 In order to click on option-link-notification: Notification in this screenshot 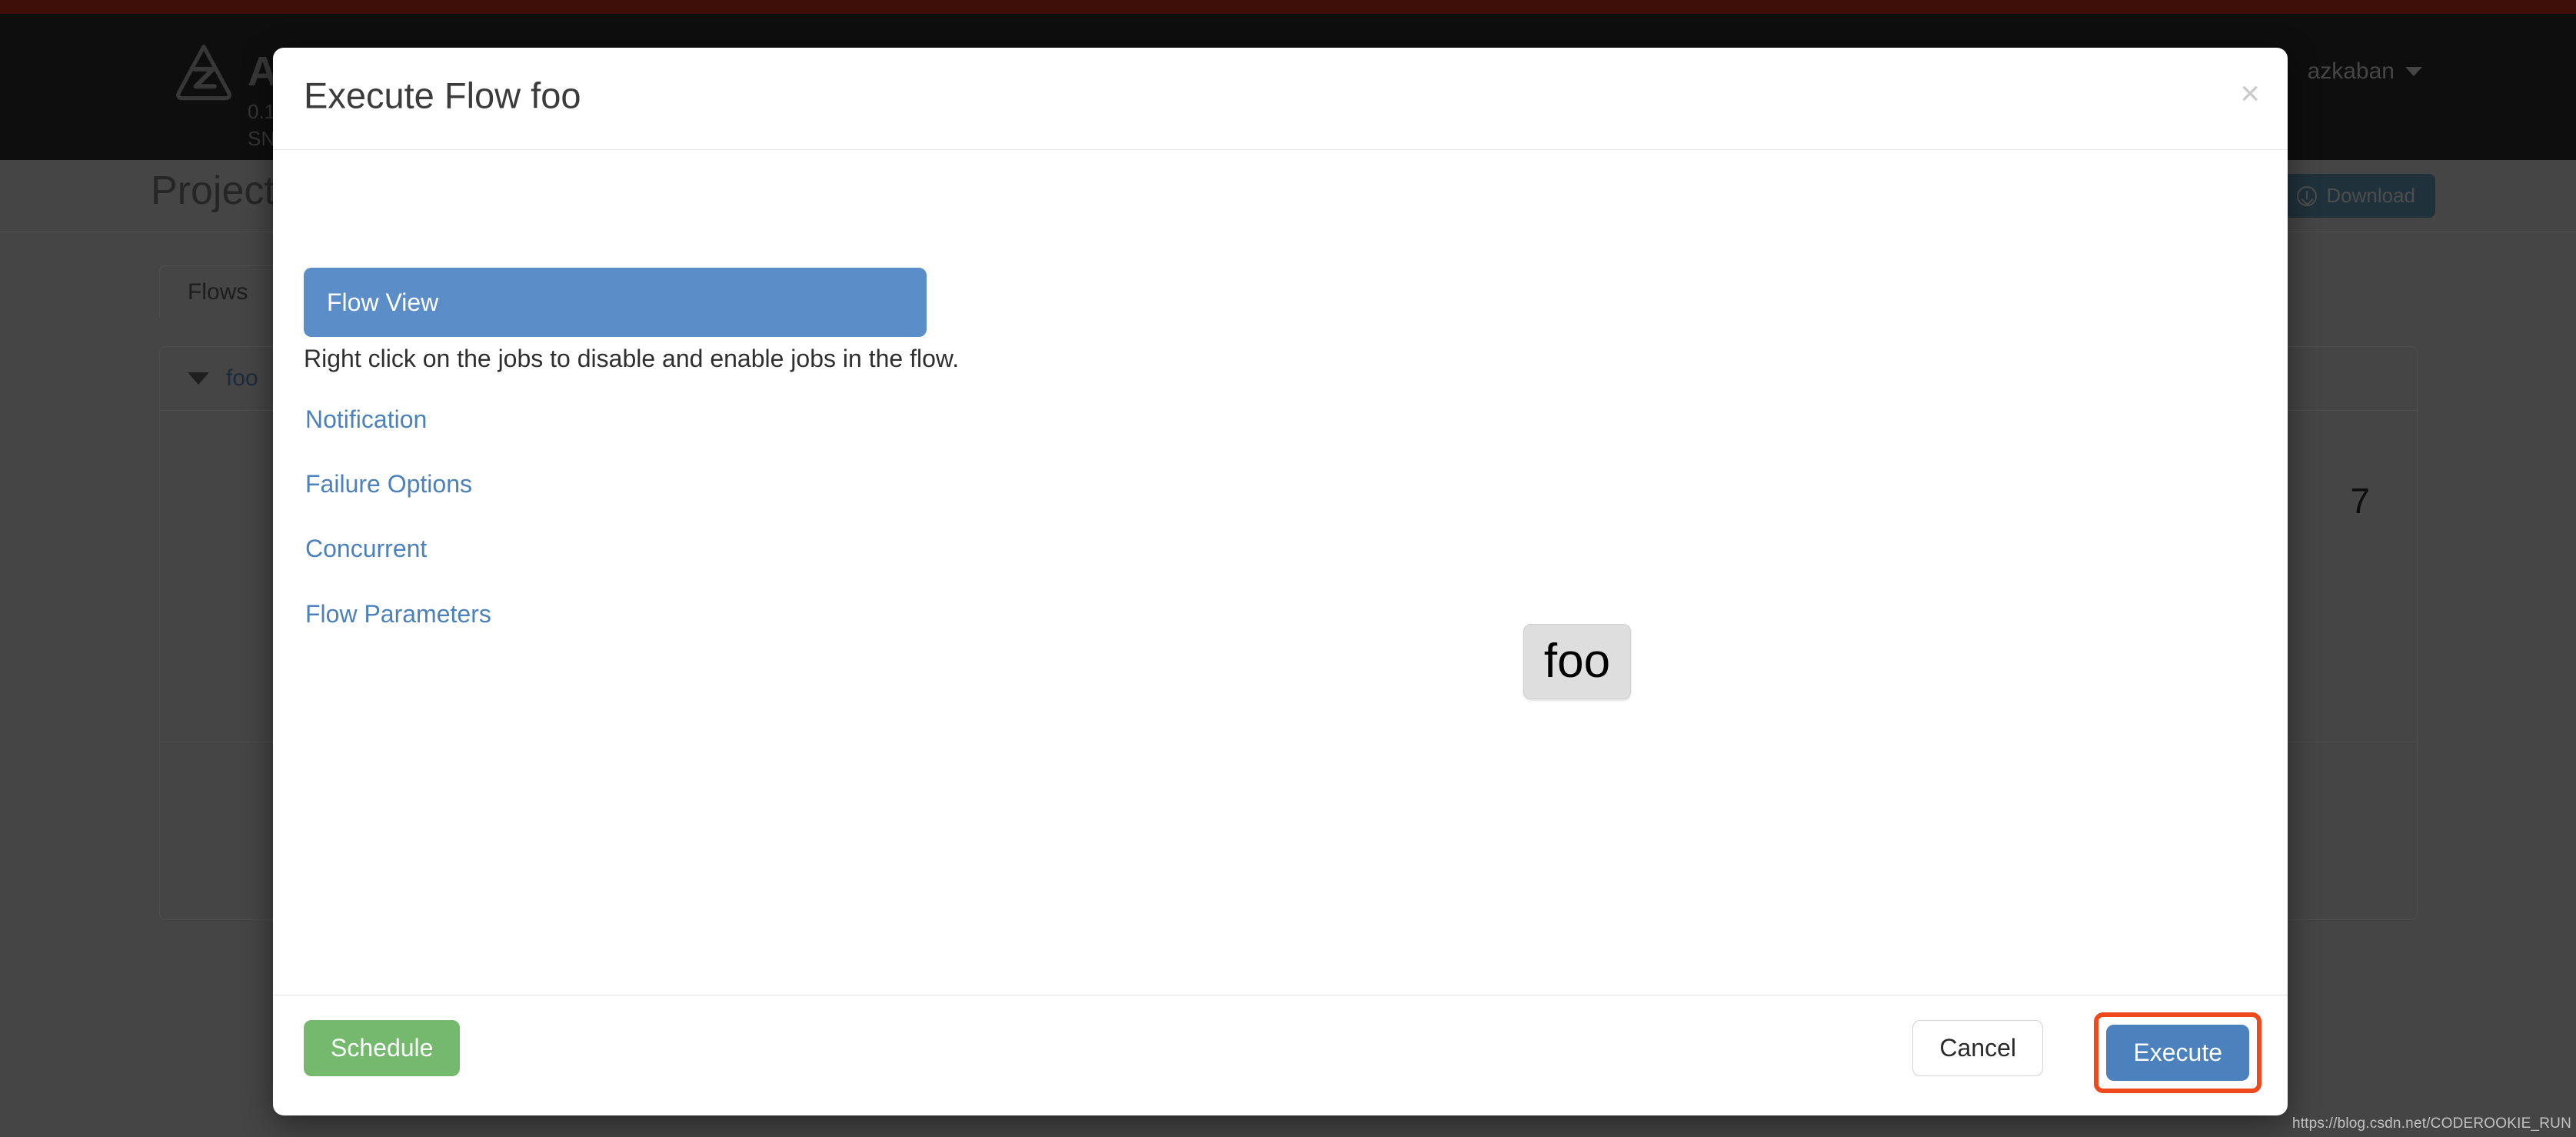, I will do `click(366, 419)`.